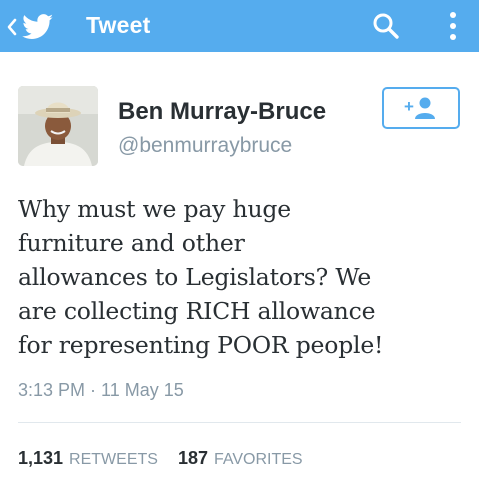 Image resolution: width=479 pixels, height=479 pixels. Describe the element at coordinates (160, 458) in the screenshot. I see `tweet-stats: 1,131 RETWEETS 187 FAVORITES` at that location.